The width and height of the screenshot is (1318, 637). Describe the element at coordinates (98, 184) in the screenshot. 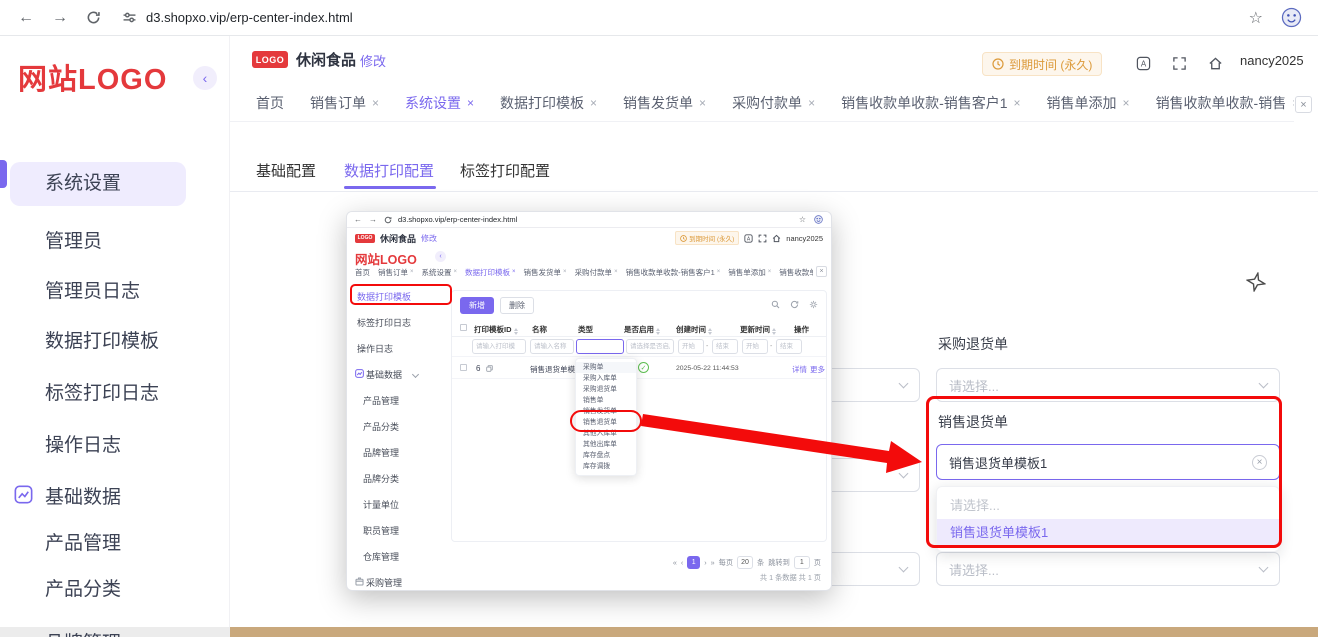

I see `sidebar-item-system-settings: 系统设置` at that location.